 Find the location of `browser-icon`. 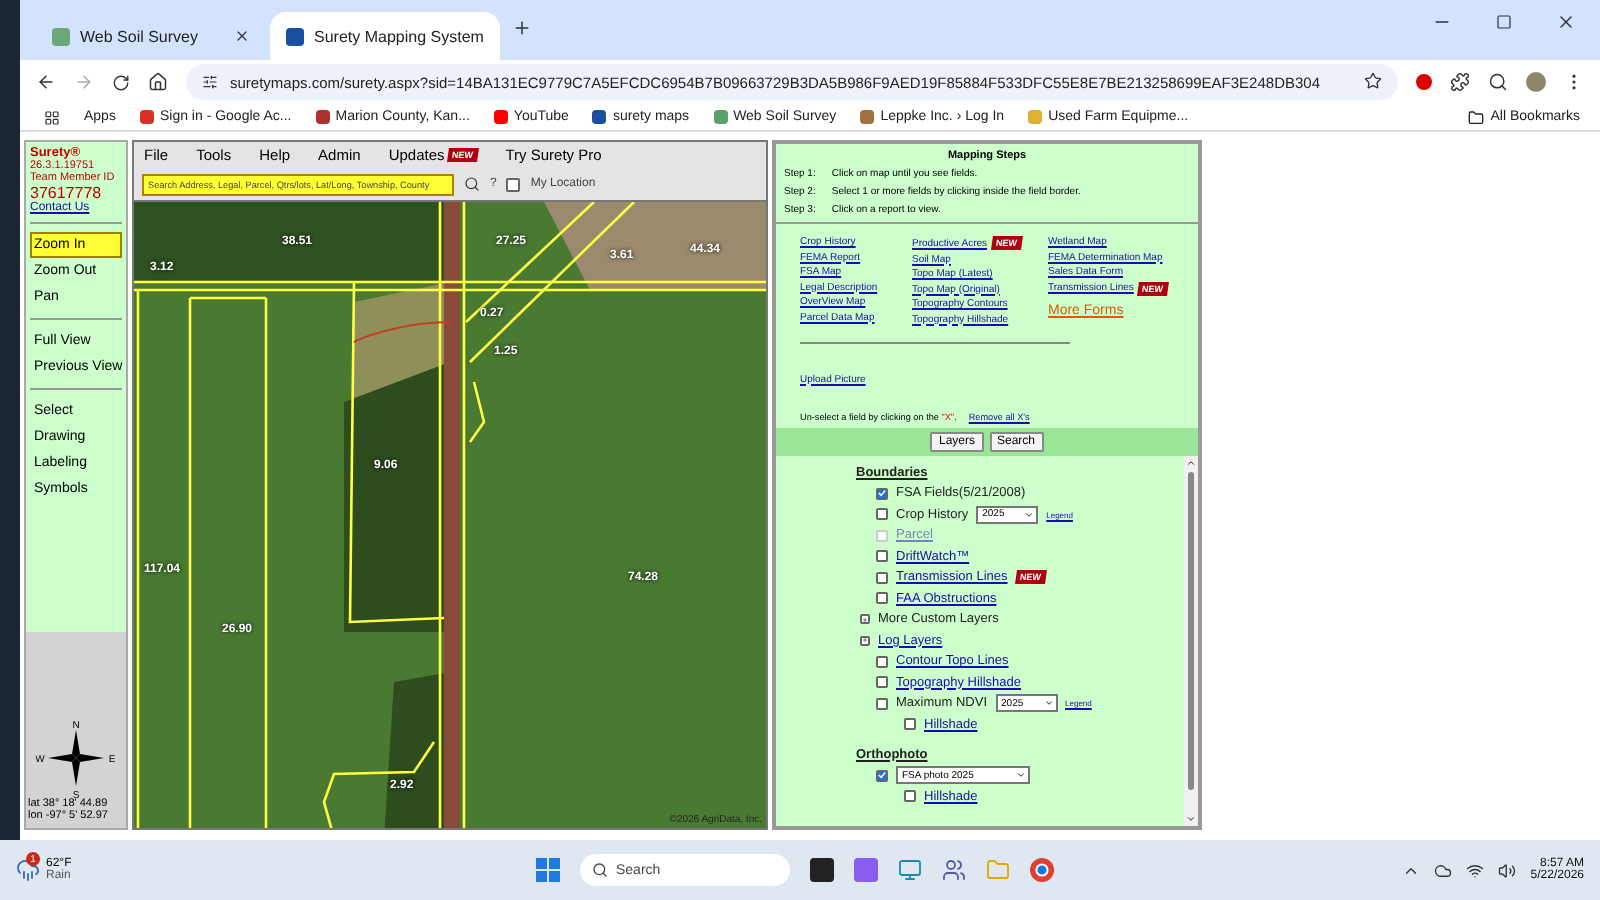

browser-icon is located at coordinates (1042, 870).